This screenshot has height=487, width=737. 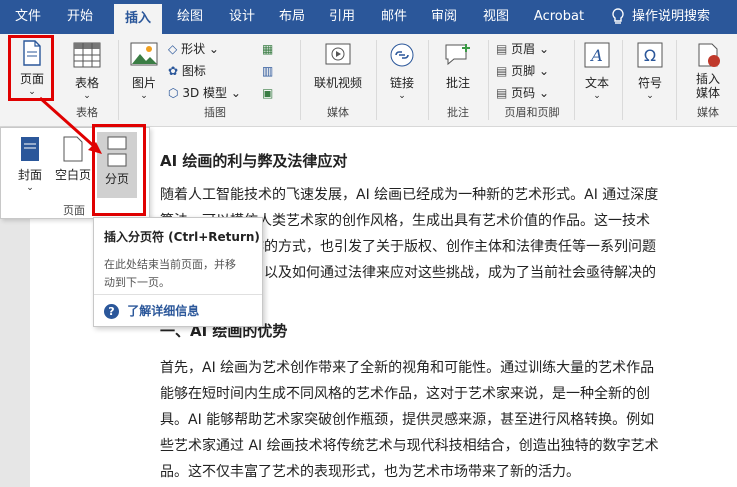 What do you see at coordinates (170, 264) in the screenshot?
I see `tooltip-body: 在此处结束当前页面，并移` at bounding box center [170, 264].